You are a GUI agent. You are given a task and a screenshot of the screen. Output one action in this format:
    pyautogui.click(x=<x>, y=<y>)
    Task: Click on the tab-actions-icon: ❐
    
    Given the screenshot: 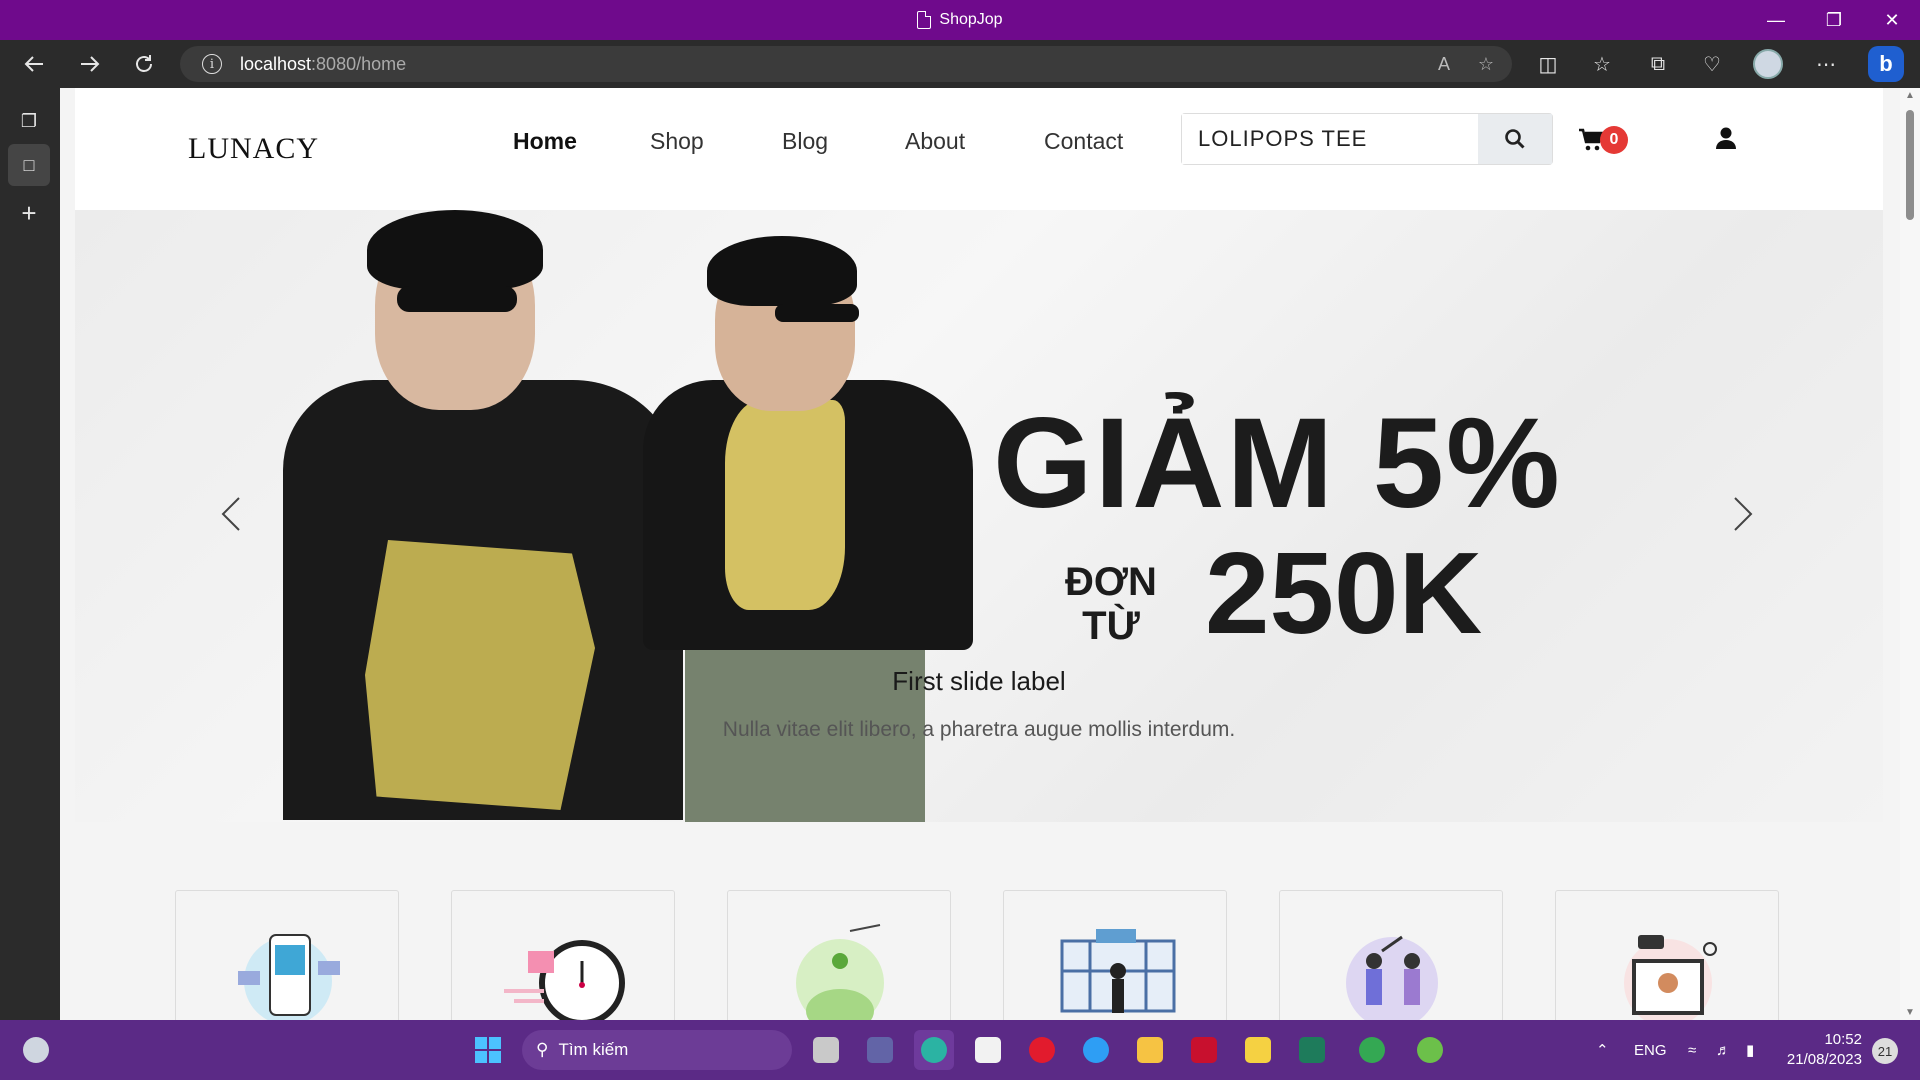 What is the action you would take?
    pyautogui.click(x=29, y=121)
    